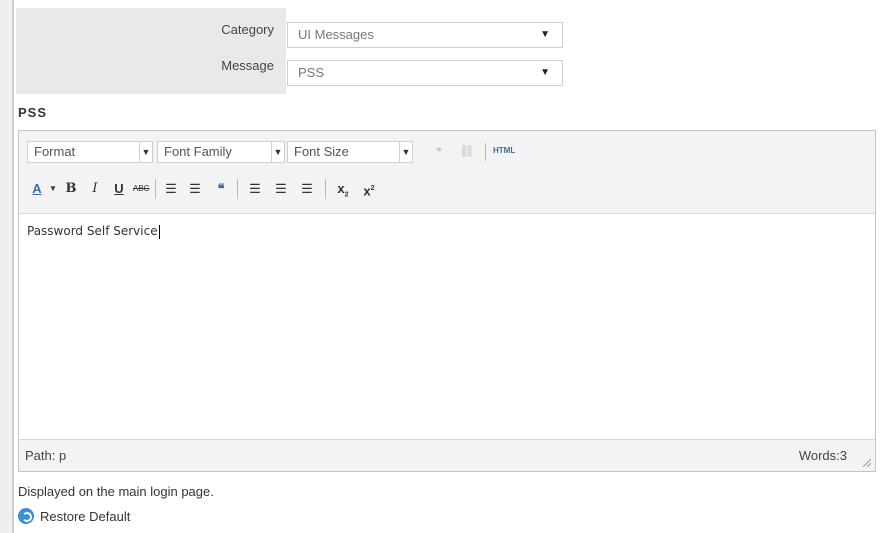  What do you see at coordinates (311, 72) in the screenshot?
I see `message-select-value: PSS` at bounding box center [311, 72].